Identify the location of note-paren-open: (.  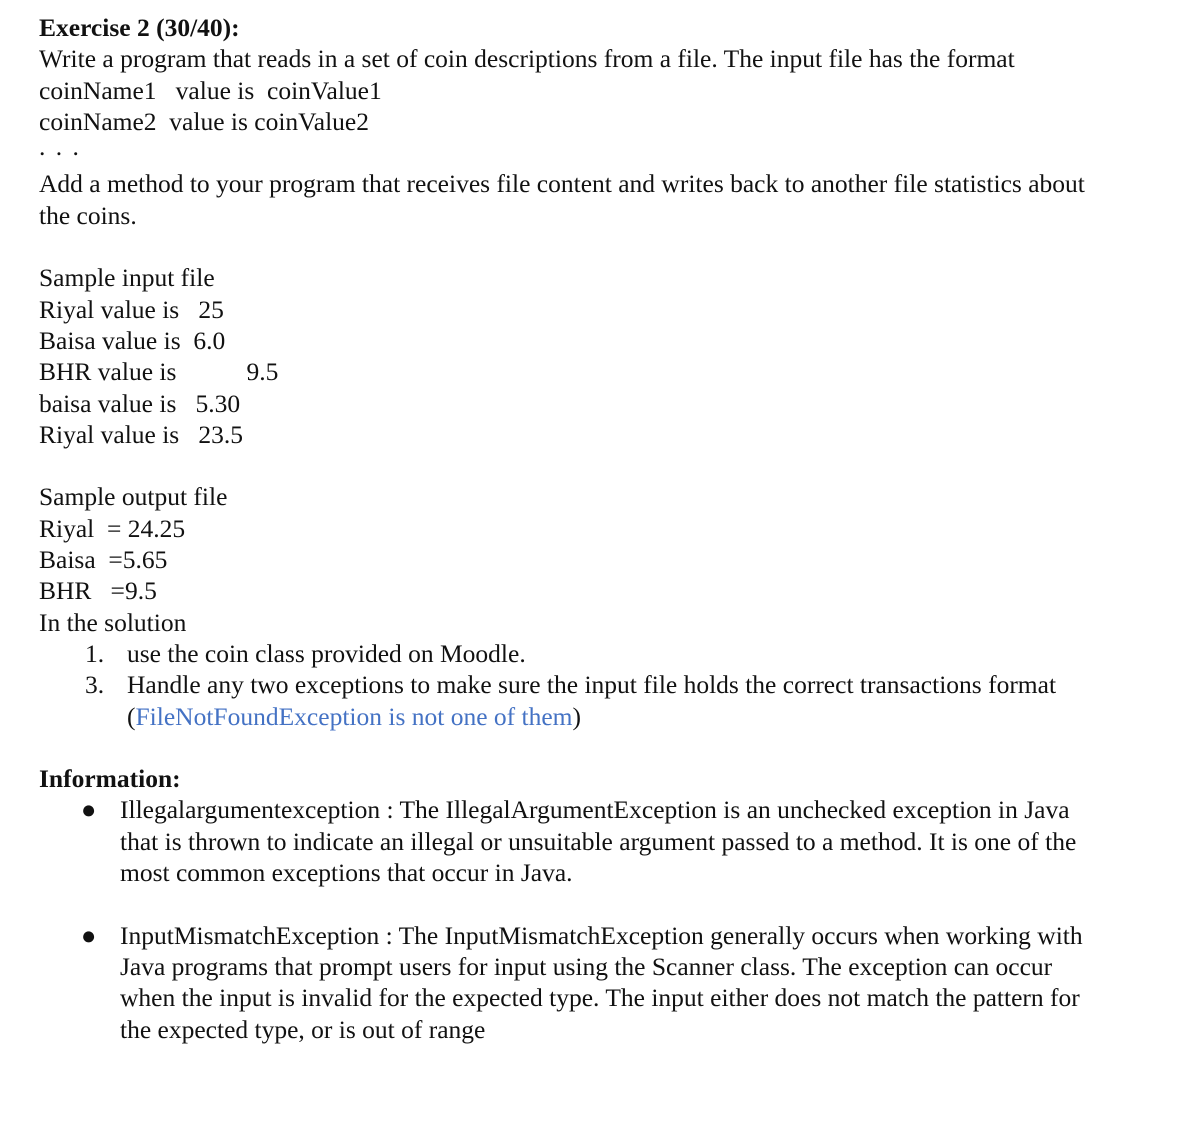
(131, 716).